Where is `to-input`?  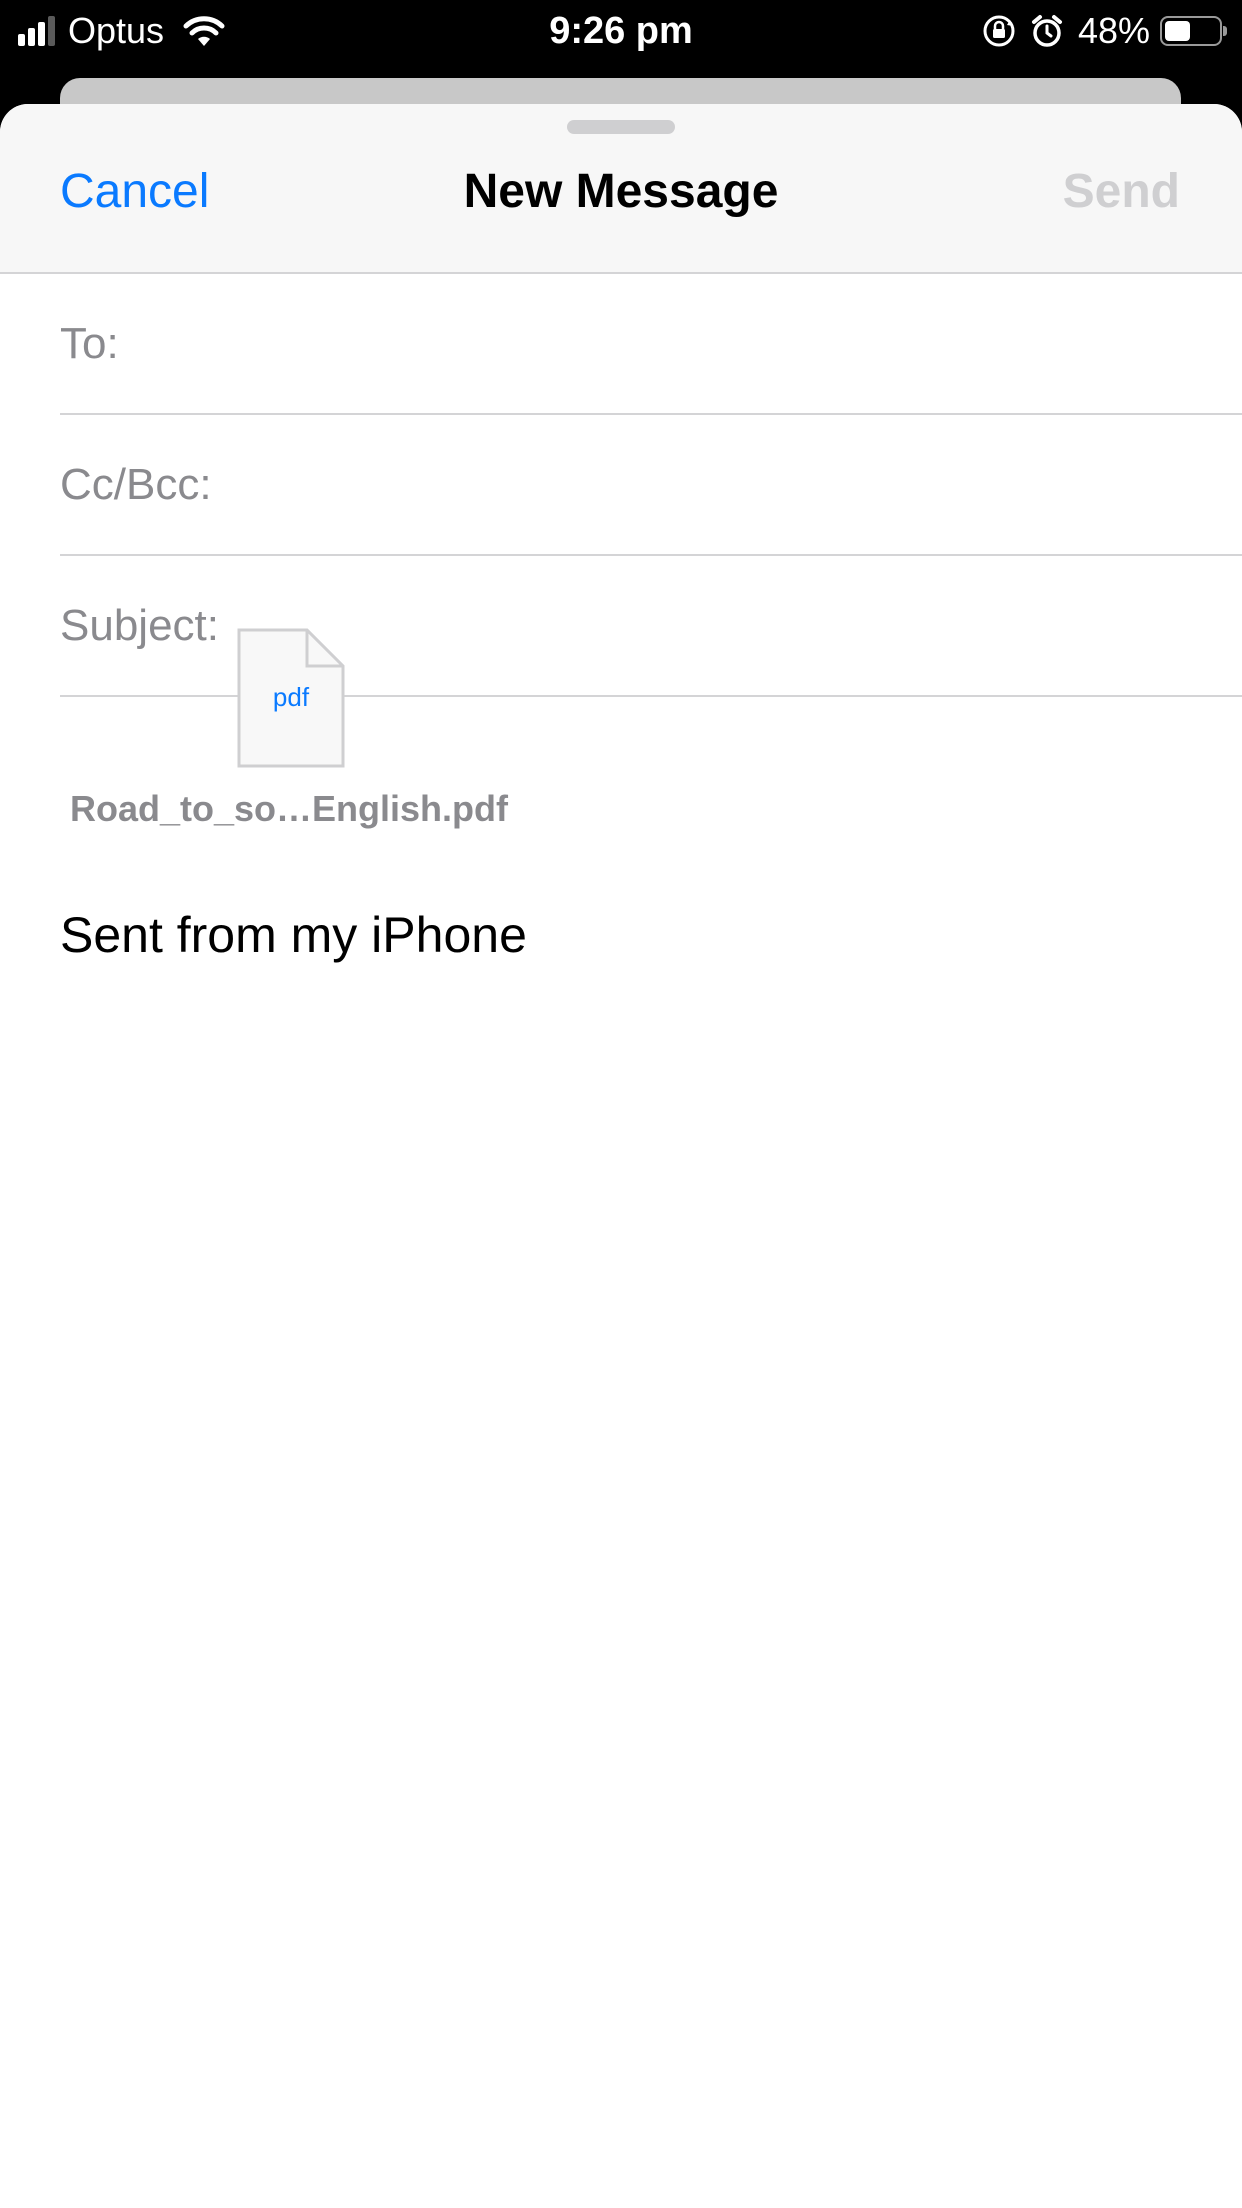
to-input is located at coordinates (677, 343).